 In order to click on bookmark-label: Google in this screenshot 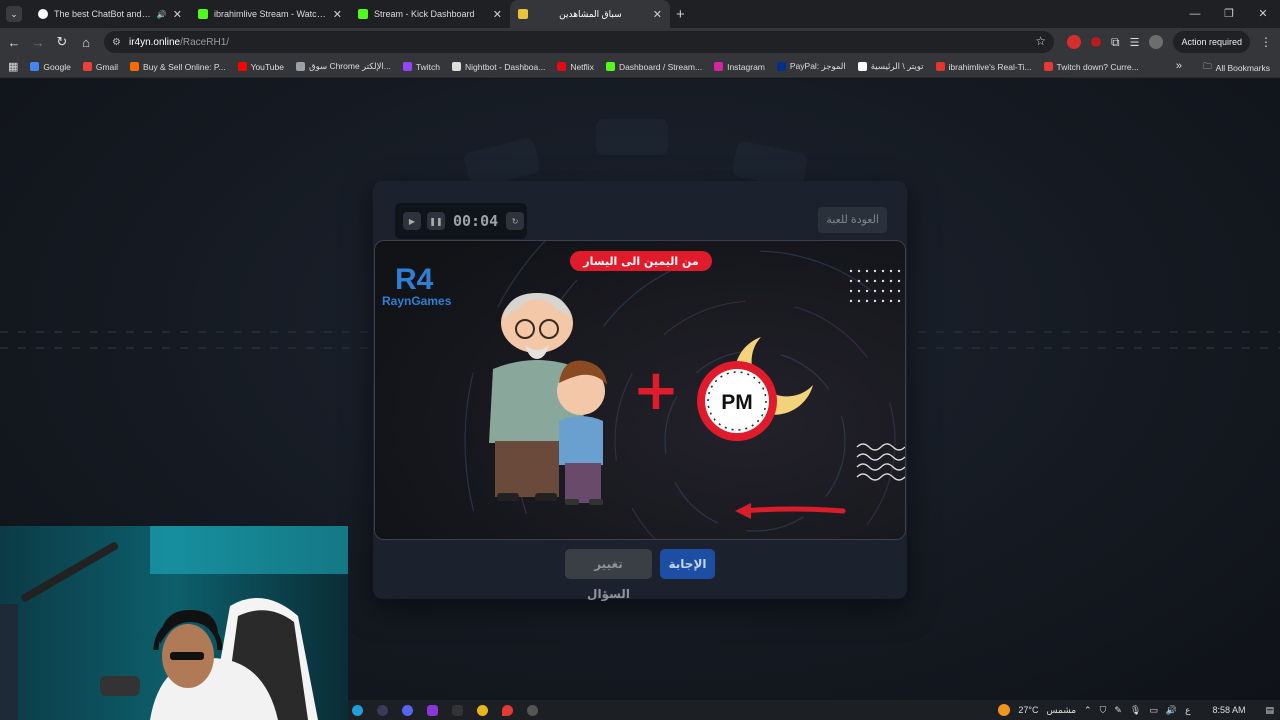, I will do `click(57, 66)`.